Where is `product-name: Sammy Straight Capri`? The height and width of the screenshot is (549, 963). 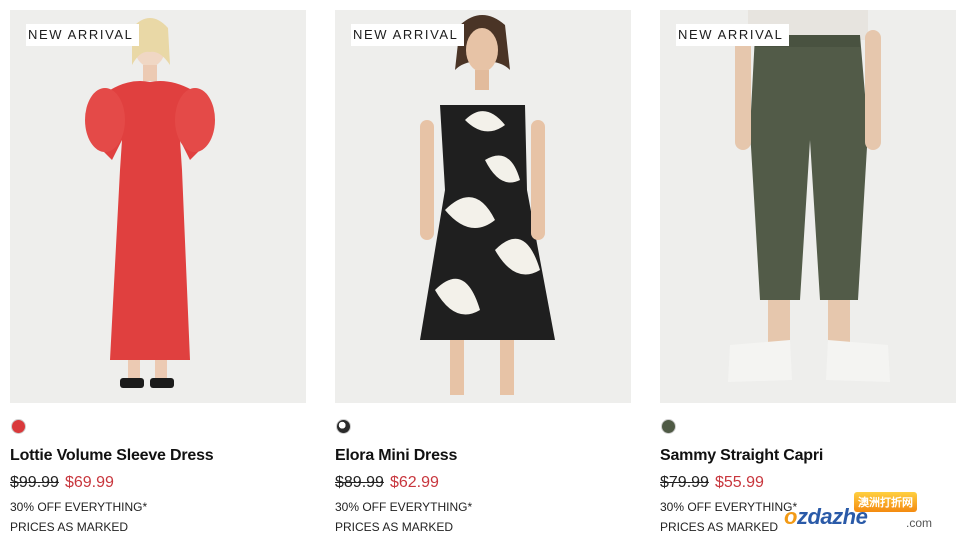
product-name: Sammy Straight Capri is located at coordinates (741, 456).